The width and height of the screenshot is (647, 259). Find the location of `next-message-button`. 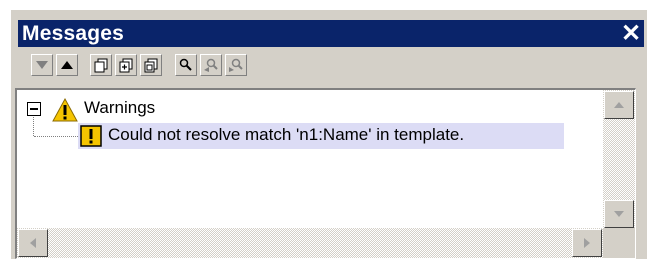

next-message-button is located at coordinates (42, 65).